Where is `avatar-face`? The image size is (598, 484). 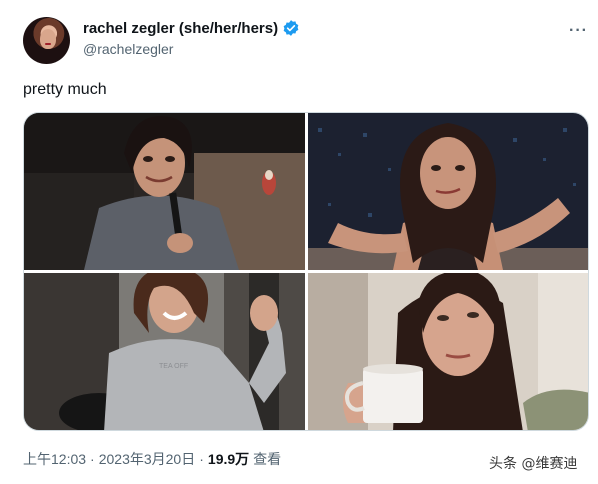 avatar-face is located at coordinates (48, 39).